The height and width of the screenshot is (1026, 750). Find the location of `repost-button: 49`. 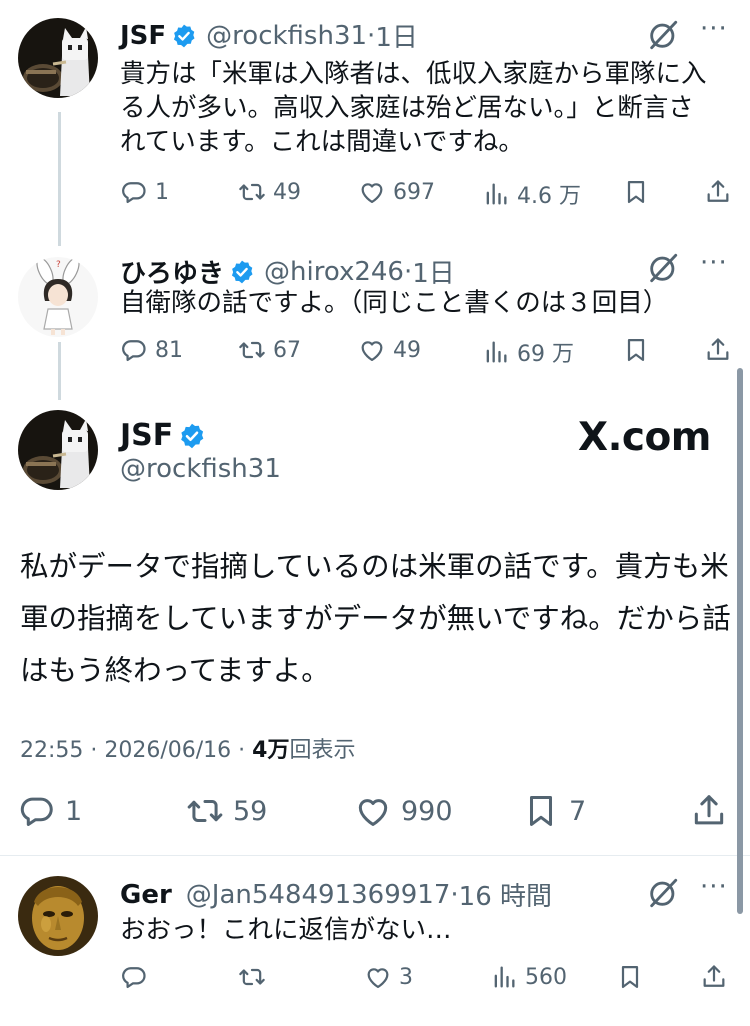

repost-button: 49 is located at coordinates (269, 192).